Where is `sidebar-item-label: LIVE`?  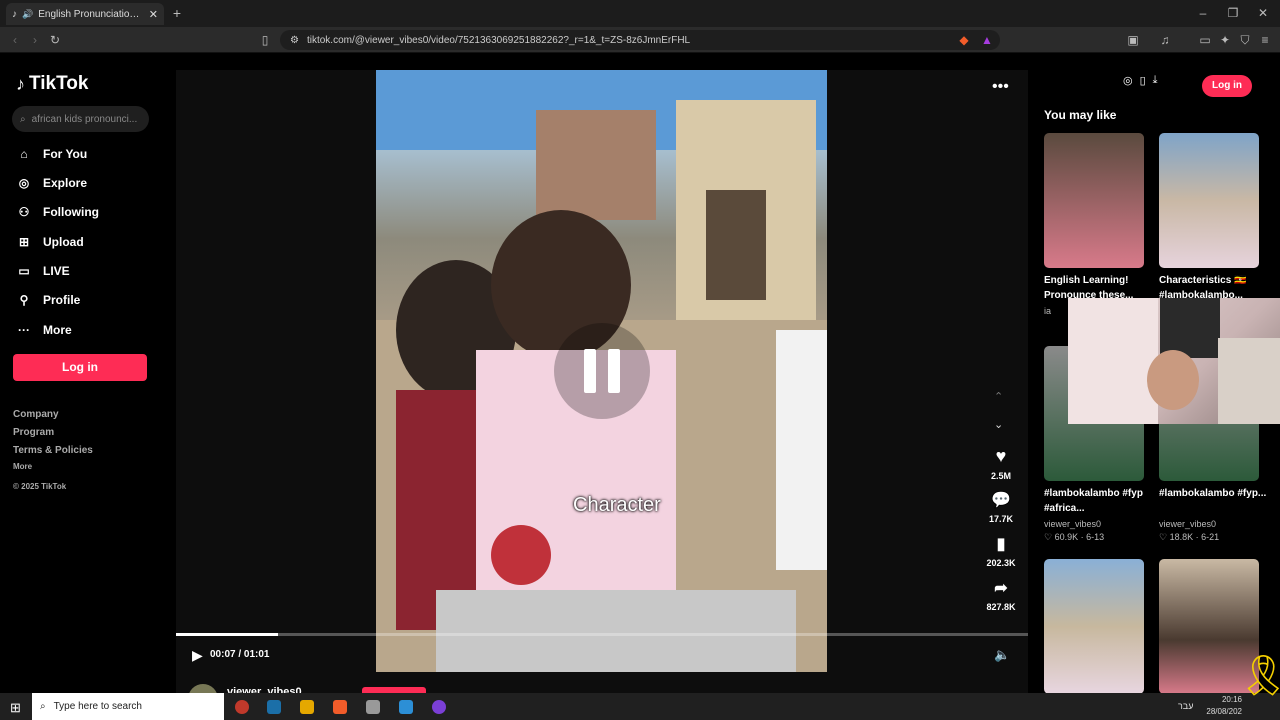
sidebar-item-label: LIVE is located at coordinates (56, 271).